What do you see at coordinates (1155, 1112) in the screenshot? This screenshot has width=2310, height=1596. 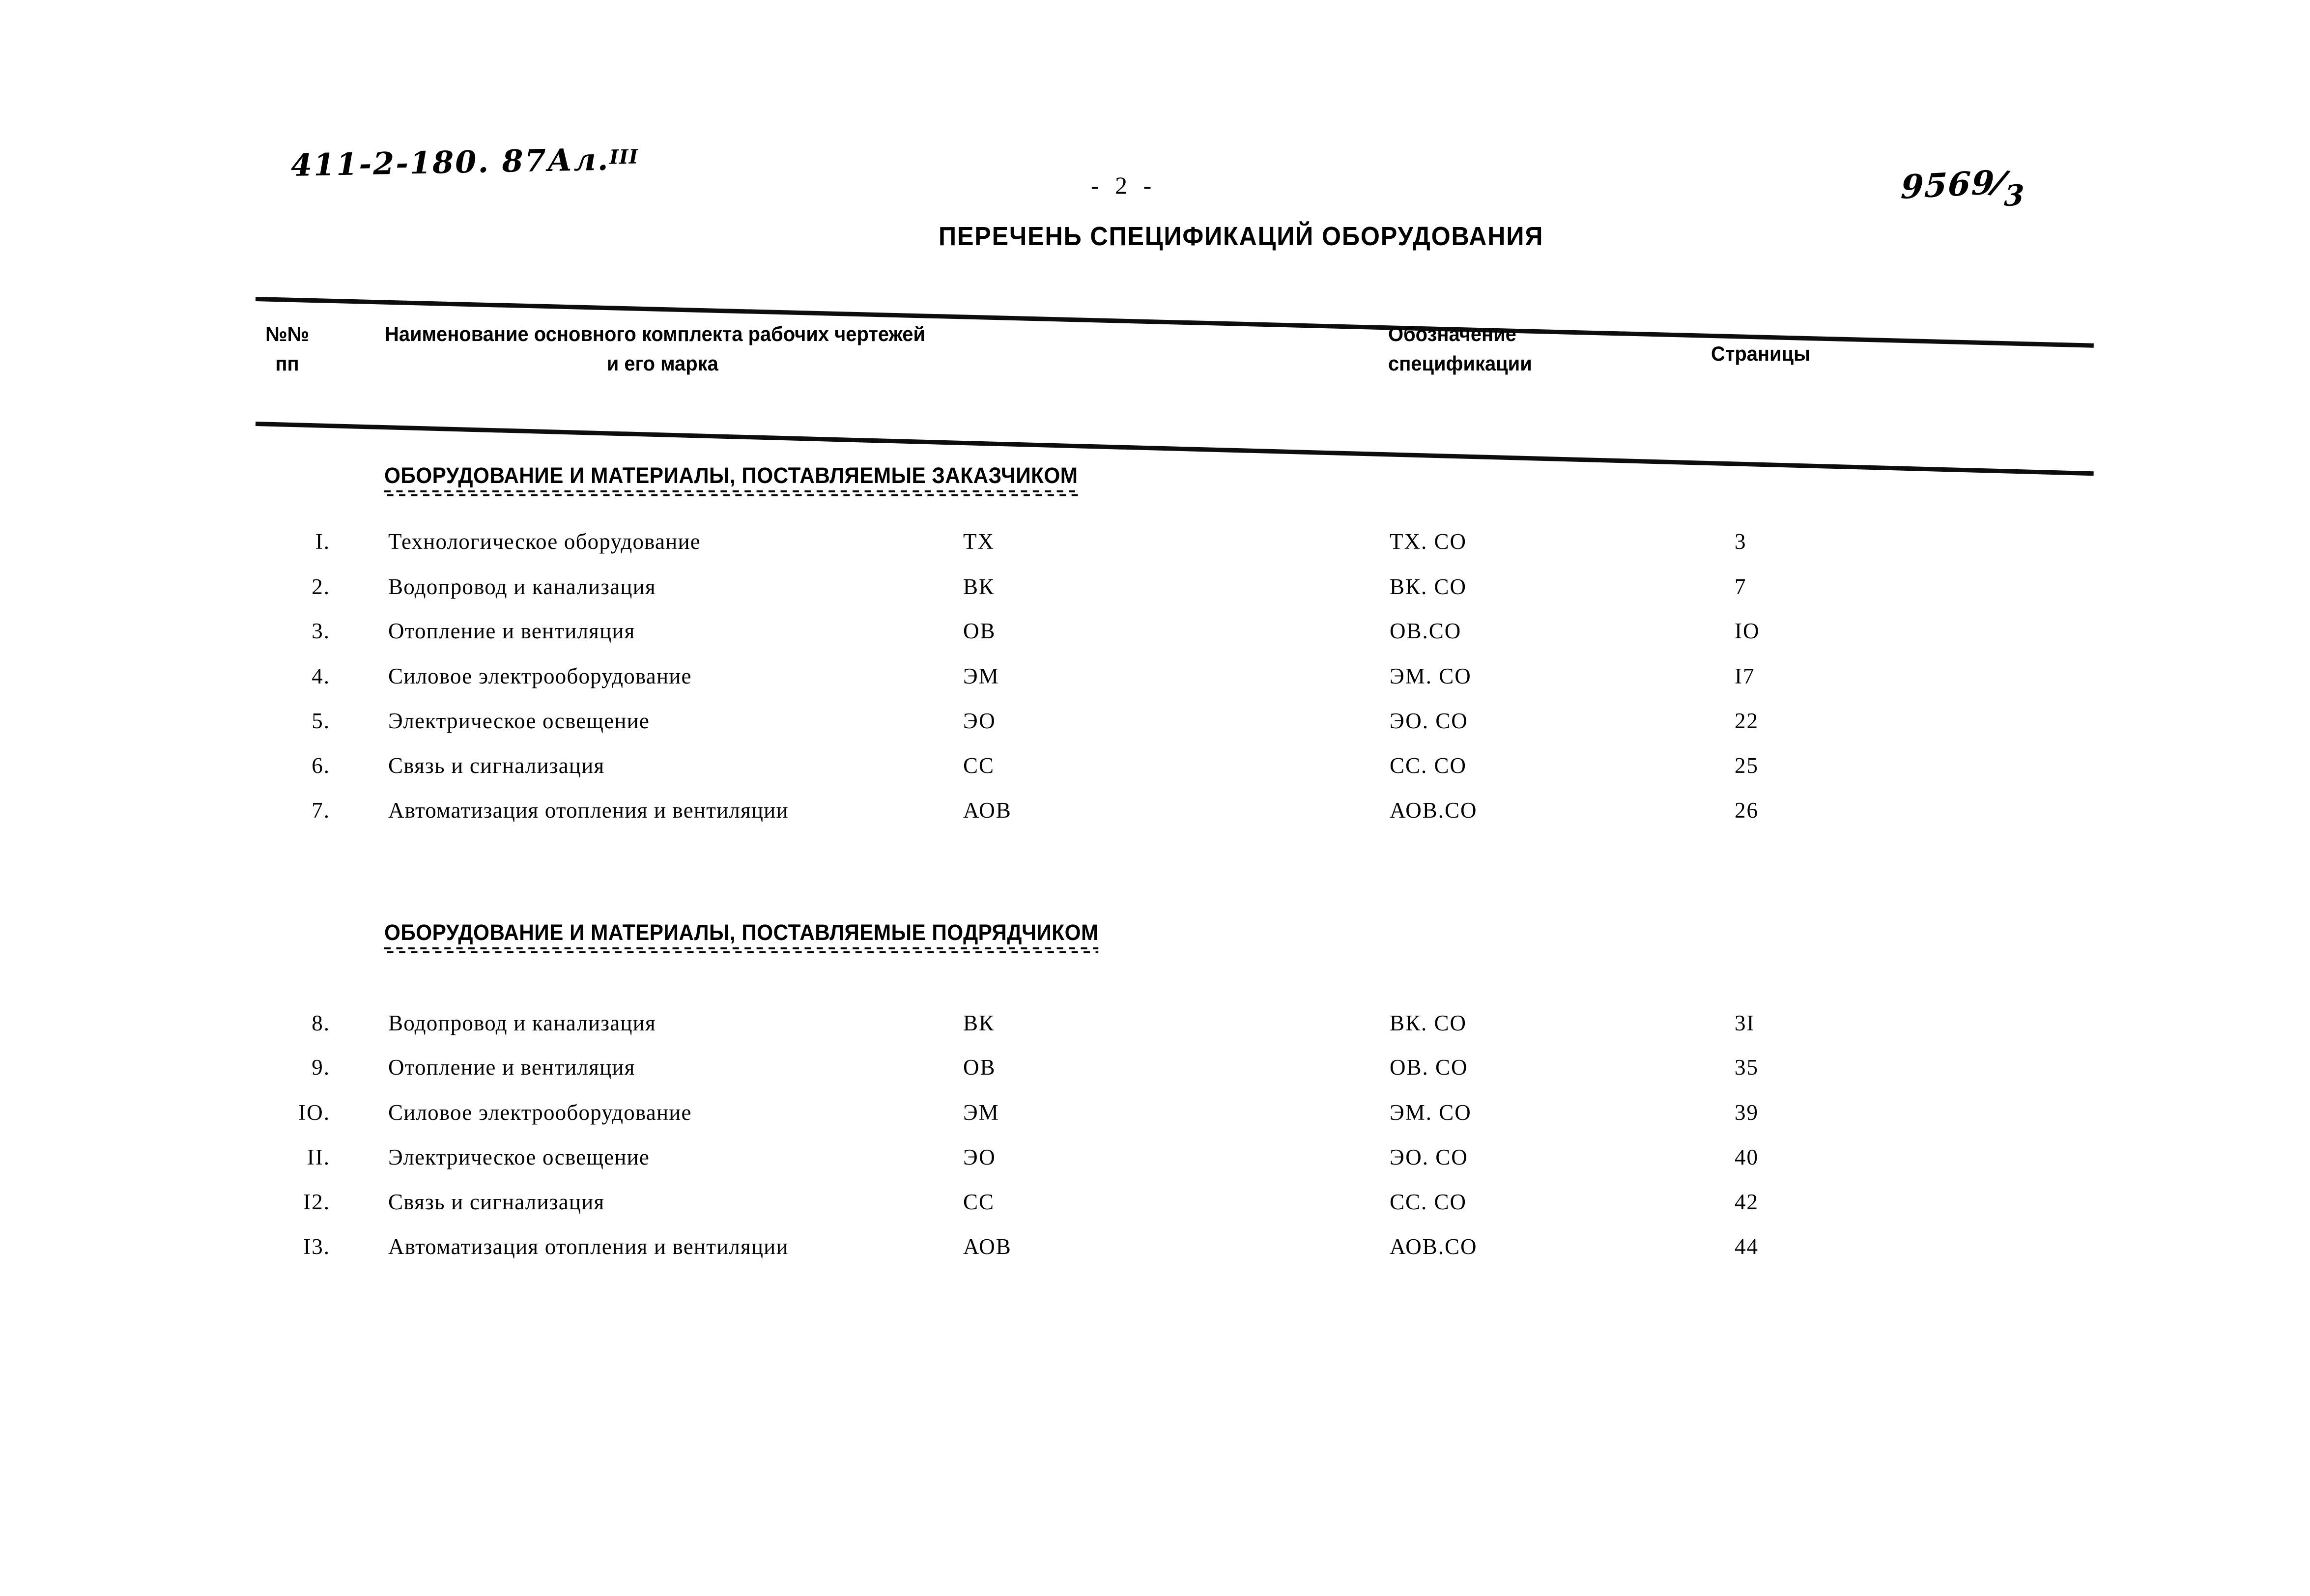 I see `table-row: IO. Силовое электрооборудование ЭМ ЭМ. СО 39` at bounding box center [1155, 1112].